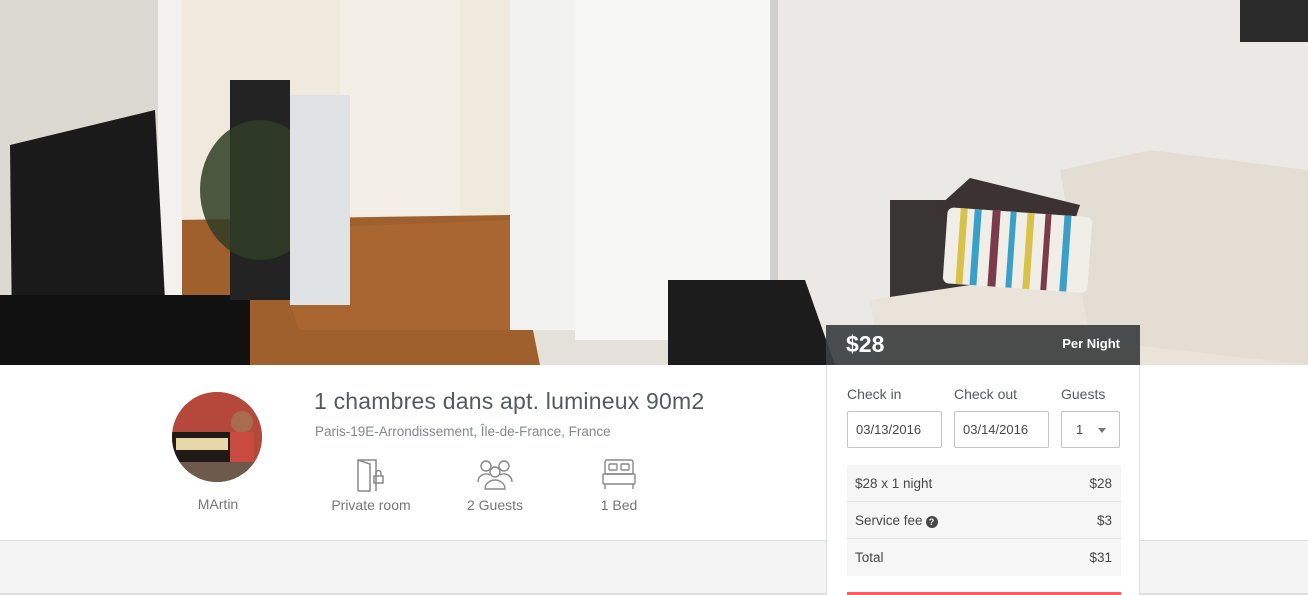 The width and height of the screenshot is (1308, 595). What do you see at coordinates (869, 557) in the screenshot?
I see `breakdown-label: Total` at bounding box center [869, 557].